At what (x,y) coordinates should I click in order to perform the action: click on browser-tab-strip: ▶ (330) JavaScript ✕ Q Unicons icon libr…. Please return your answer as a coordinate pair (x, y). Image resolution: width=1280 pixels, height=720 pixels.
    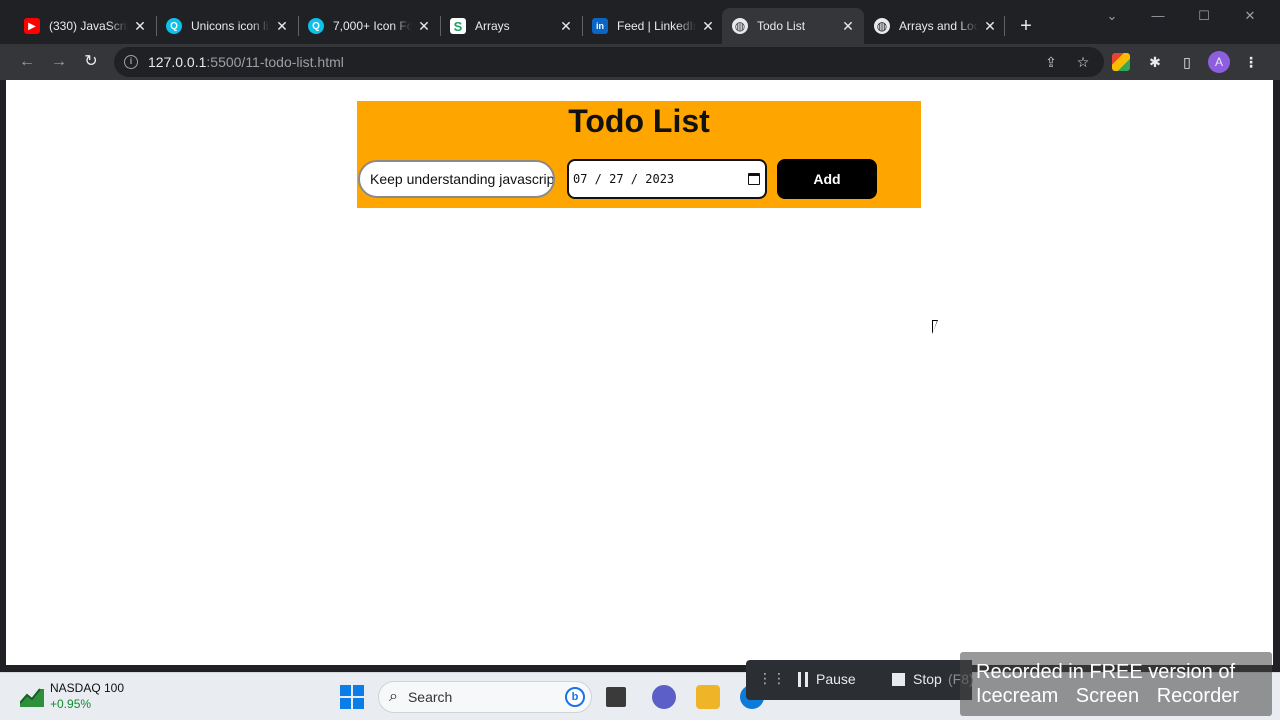
    Looking at the image, I should click on (640, 22).